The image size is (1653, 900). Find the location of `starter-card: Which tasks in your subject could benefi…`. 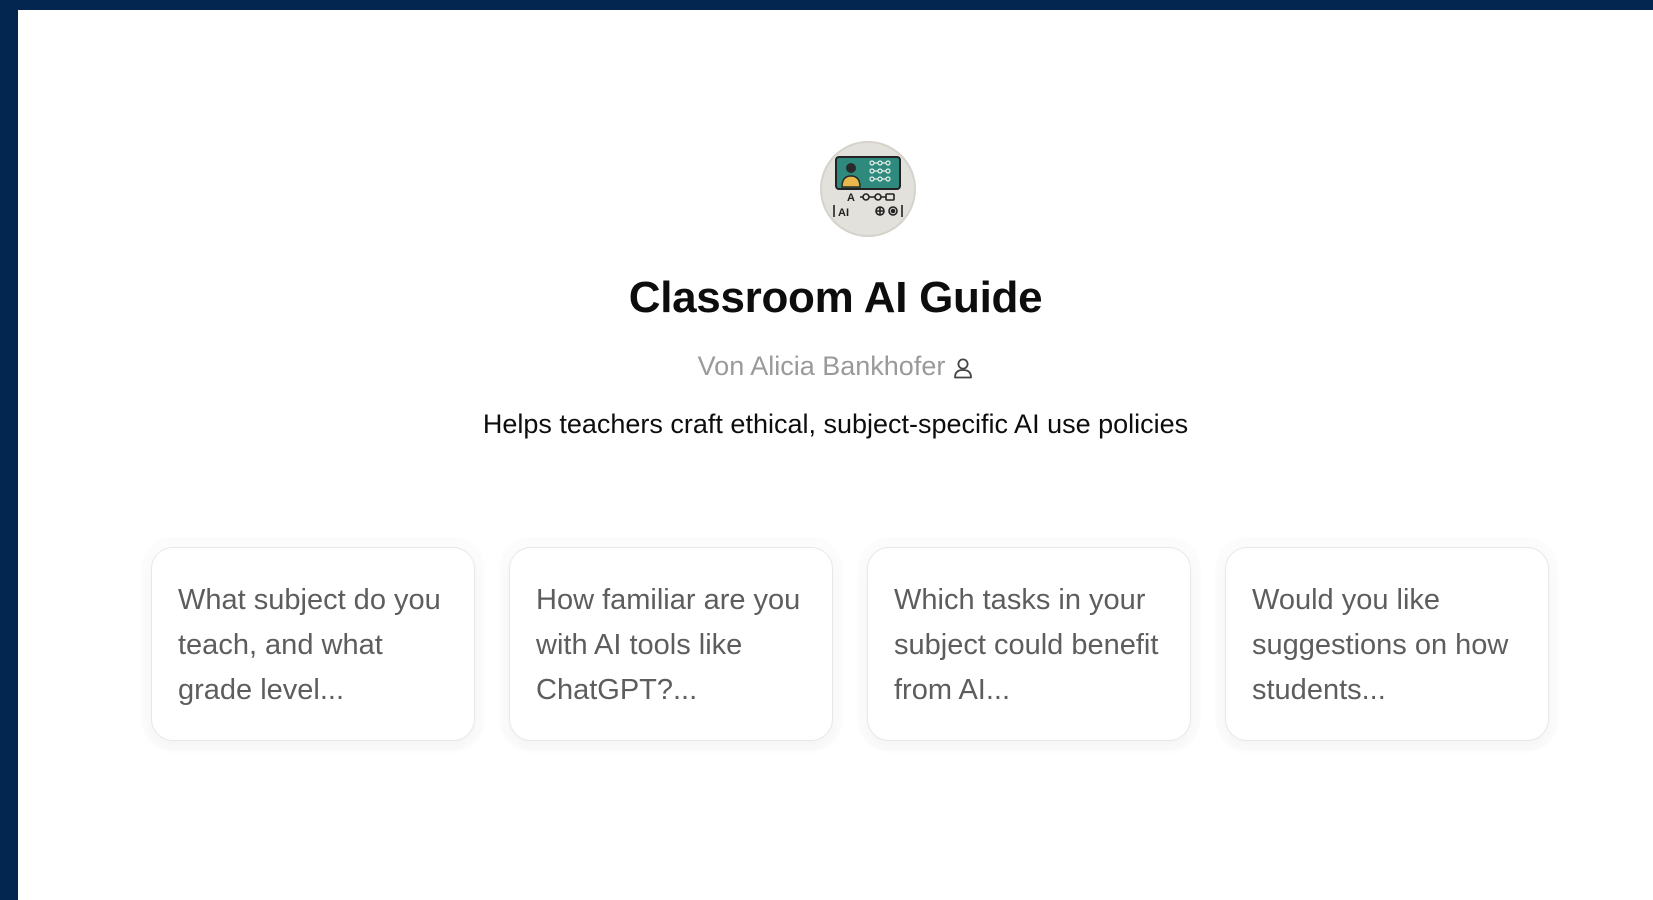

starter-card: Which tasks in your subject could benefi… is located at coordinates (1029, 644).